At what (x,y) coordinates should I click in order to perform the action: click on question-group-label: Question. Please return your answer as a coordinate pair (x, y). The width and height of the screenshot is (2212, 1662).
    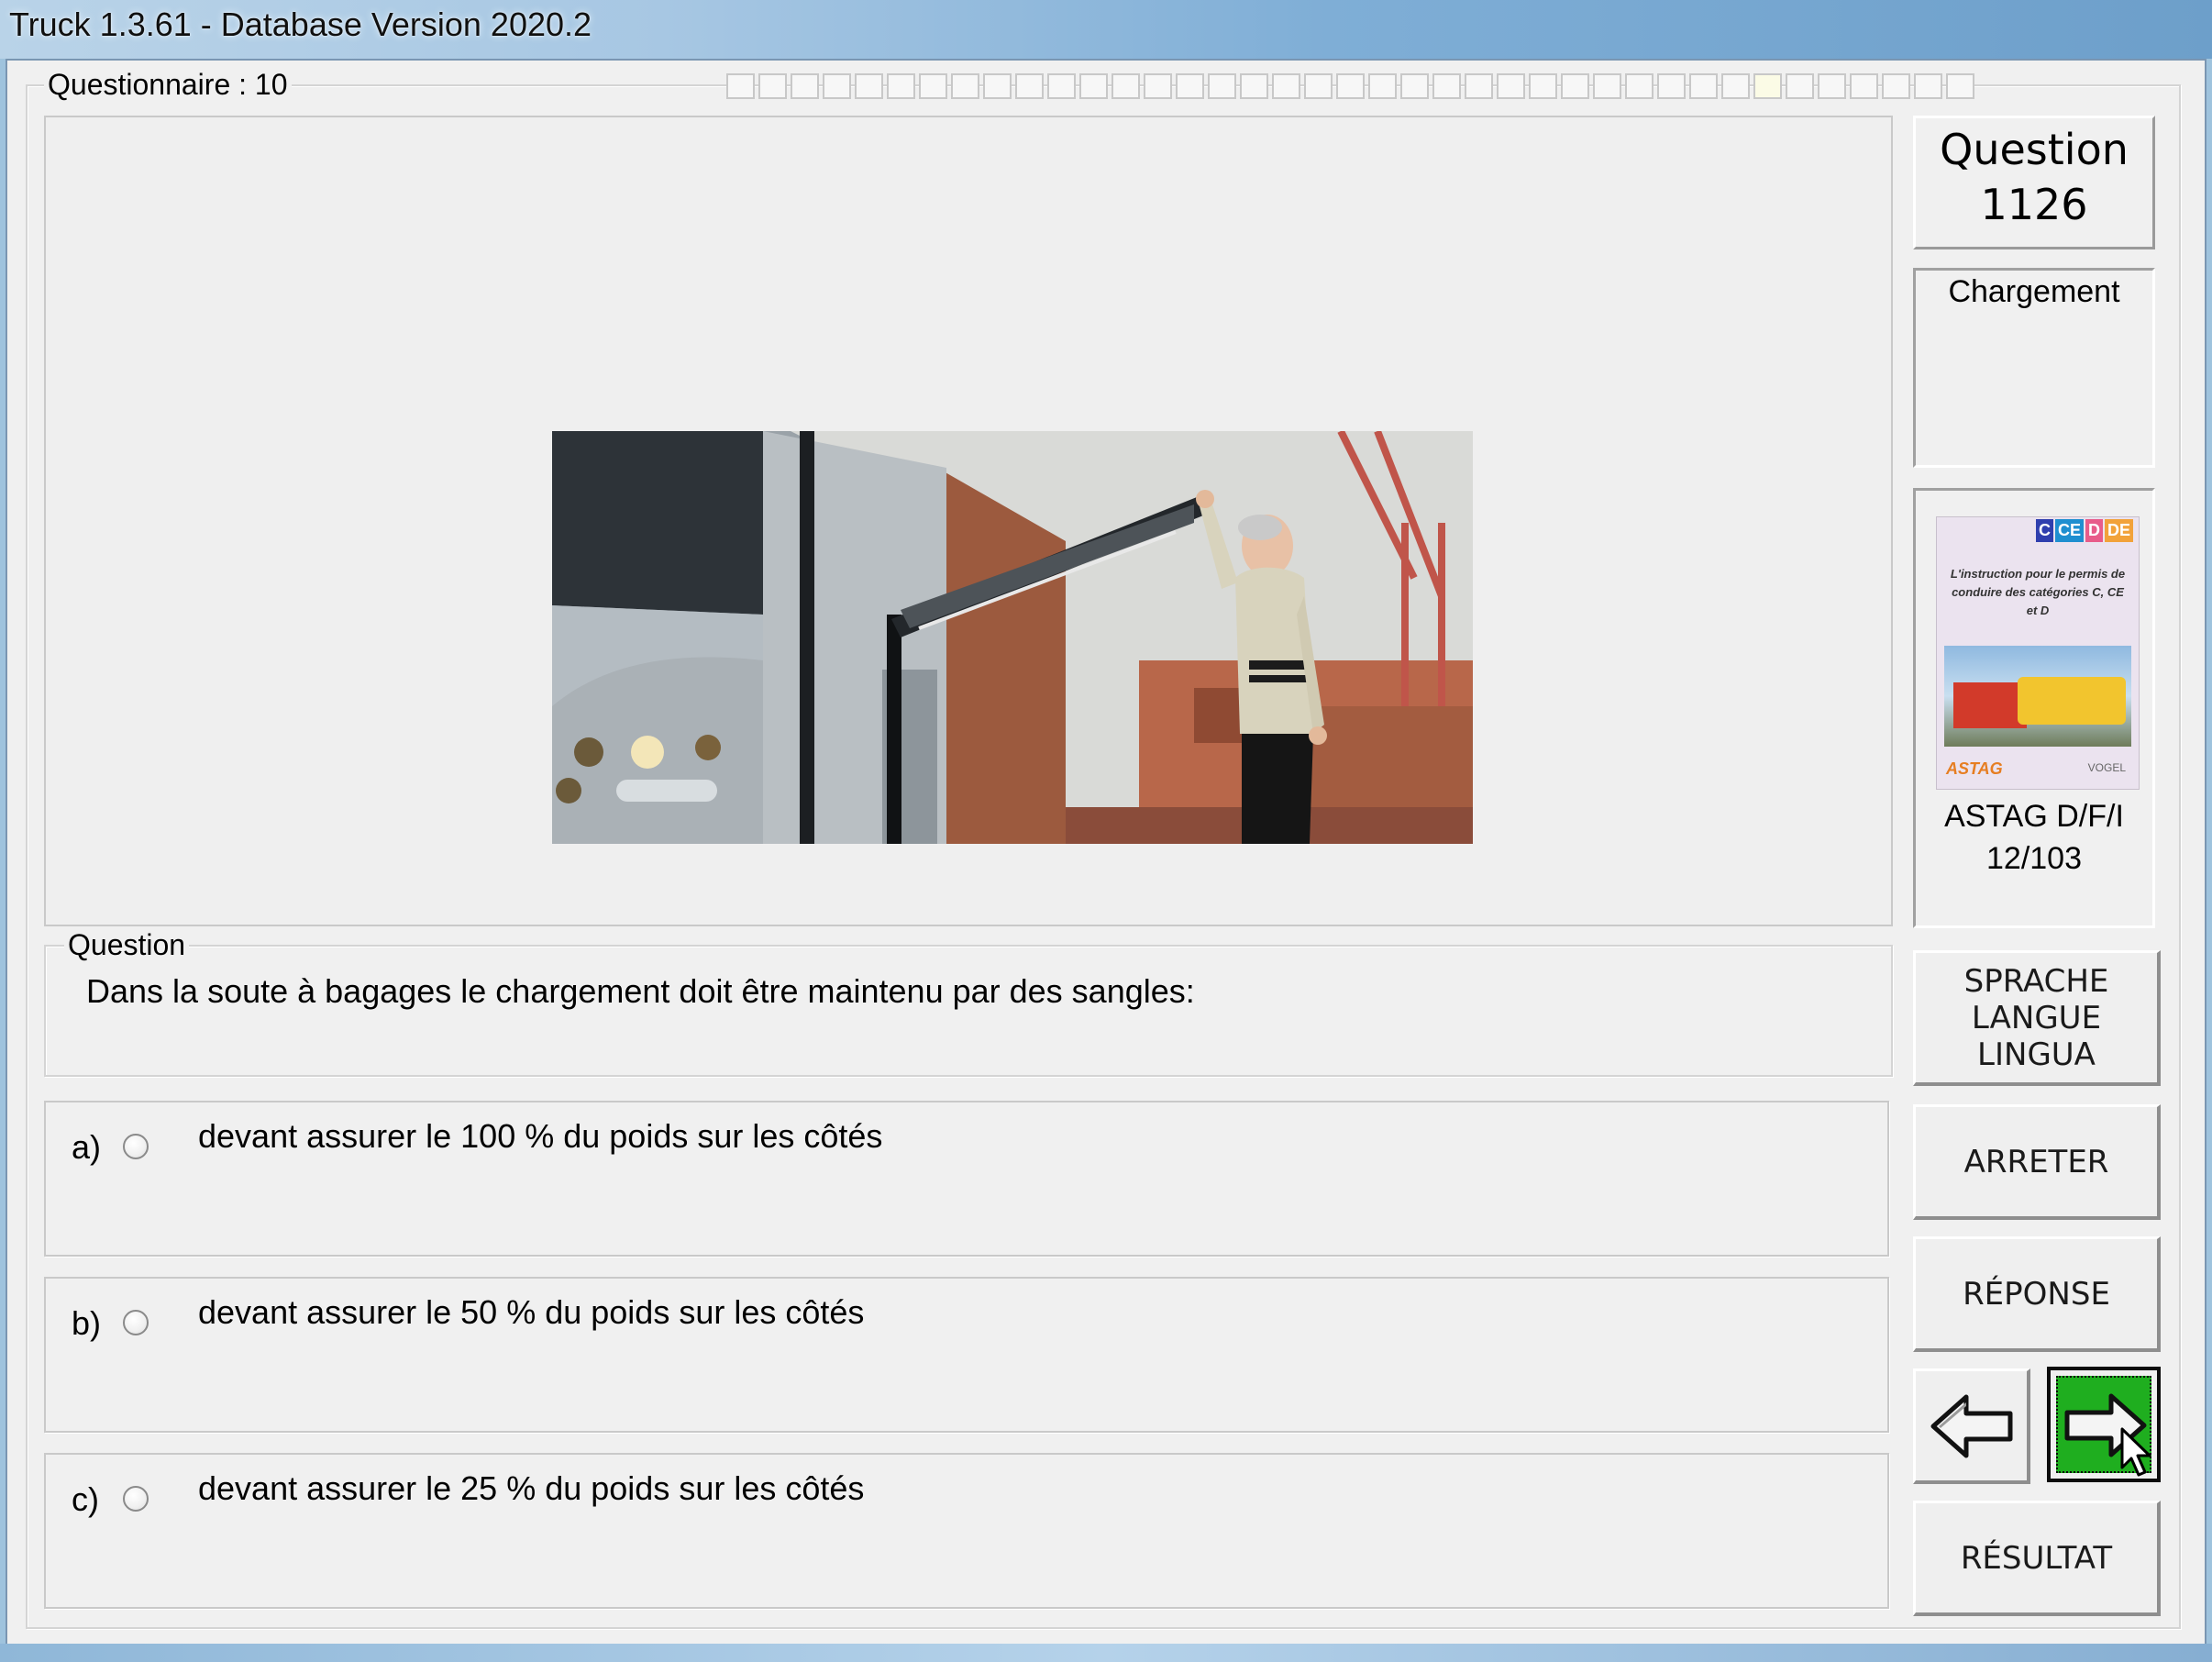
    Looking at the image, I should click on (127, 944).